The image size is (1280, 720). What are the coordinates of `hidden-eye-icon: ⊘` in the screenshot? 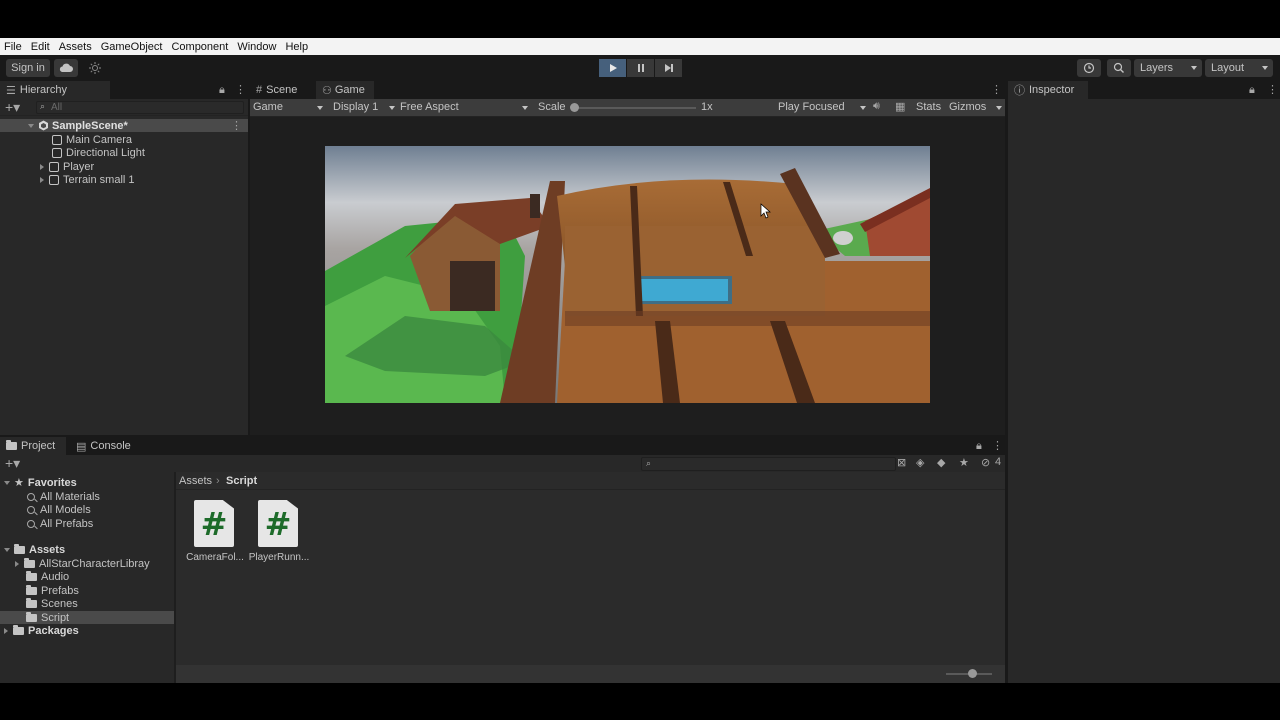 It's located at (985, 462).